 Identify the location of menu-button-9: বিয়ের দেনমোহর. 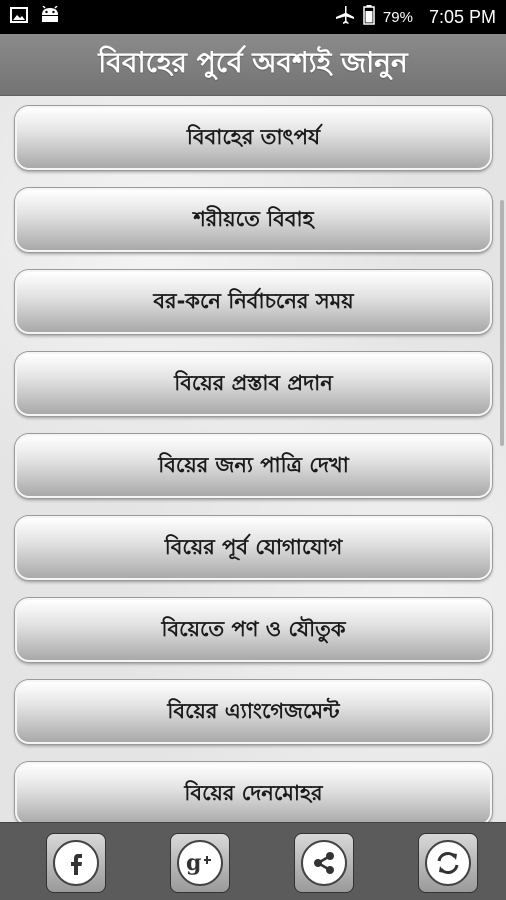
(253, 792).